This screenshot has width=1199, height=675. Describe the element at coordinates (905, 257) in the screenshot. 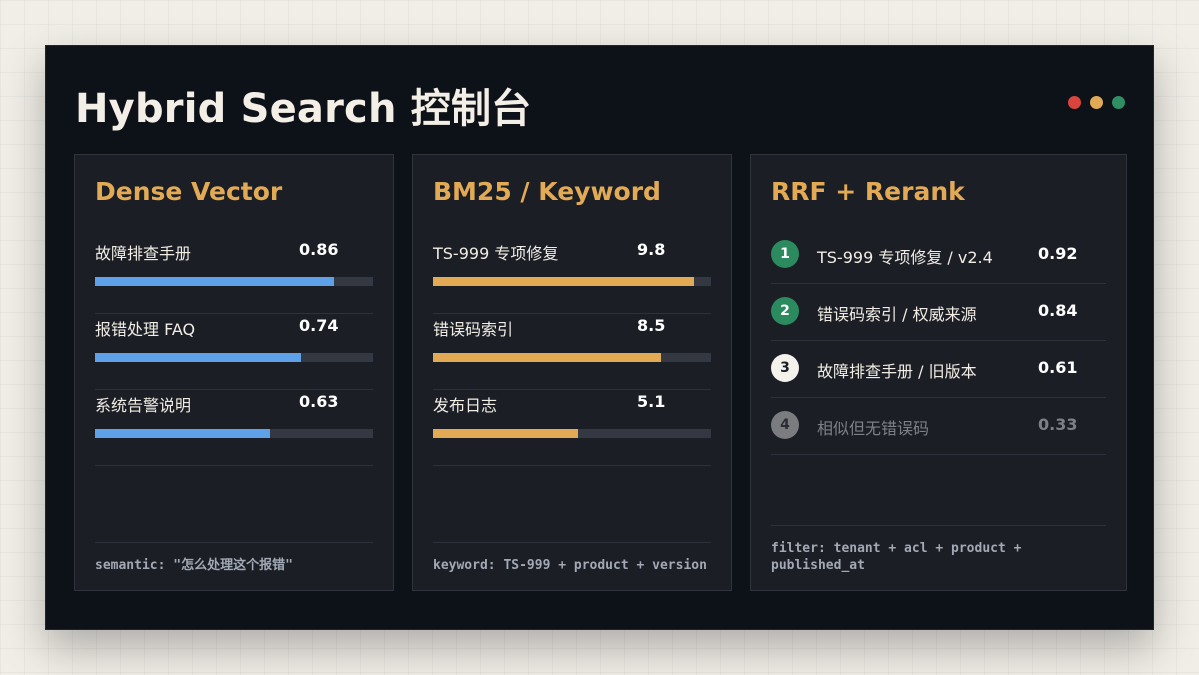

I see `ranked-result-label: TS-999 专项修复 / v2.4` at that location.